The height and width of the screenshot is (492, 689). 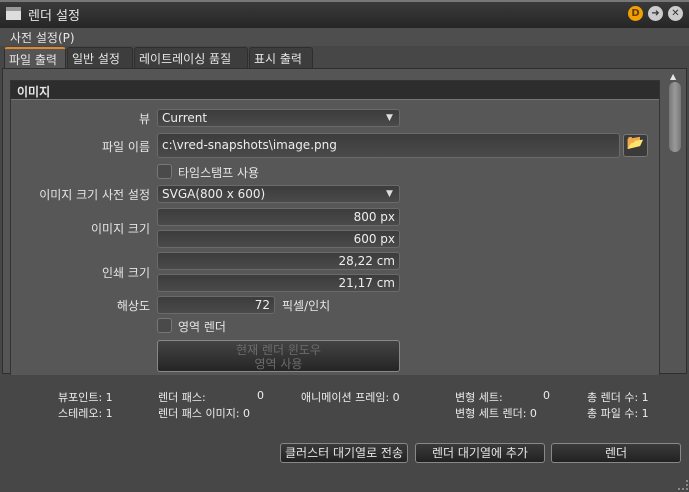 I want to click on view-value: Current, so click(x=185, y=118).